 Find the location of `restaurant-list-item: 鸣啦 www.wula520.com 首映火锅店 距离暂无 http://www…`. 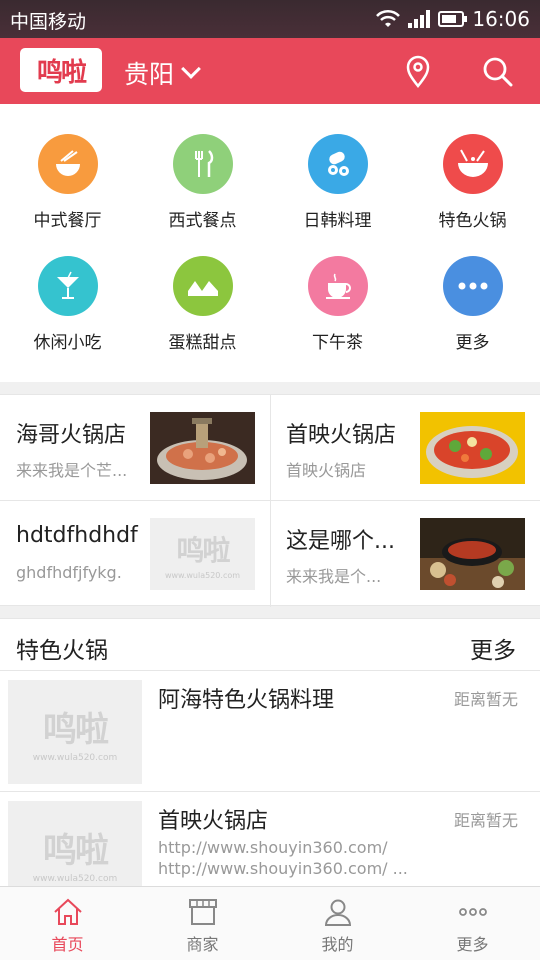

restaurant-list-item: 鸣啦 www.wula520.com 首映火锅店 距离暂无 http://www… is located at coordinates (270, 840).